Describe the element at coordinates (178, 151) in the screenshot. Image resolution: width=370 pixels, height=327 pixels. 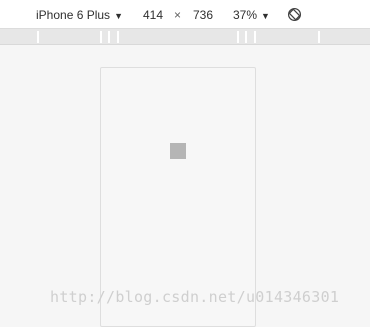
I see `broken-image-icon` at that location.